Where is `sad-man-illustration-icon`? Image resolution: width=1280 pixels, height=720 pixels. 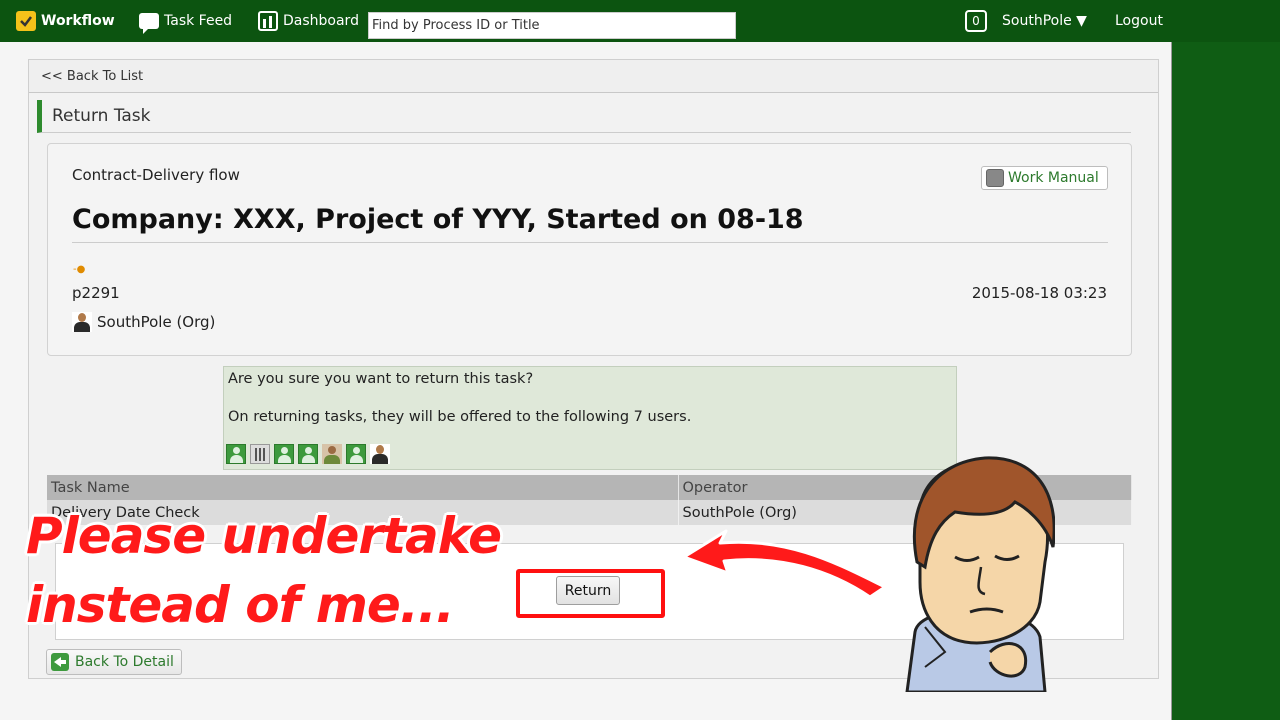
sad-man-illustration-icon is located at coordinates (980, 574).